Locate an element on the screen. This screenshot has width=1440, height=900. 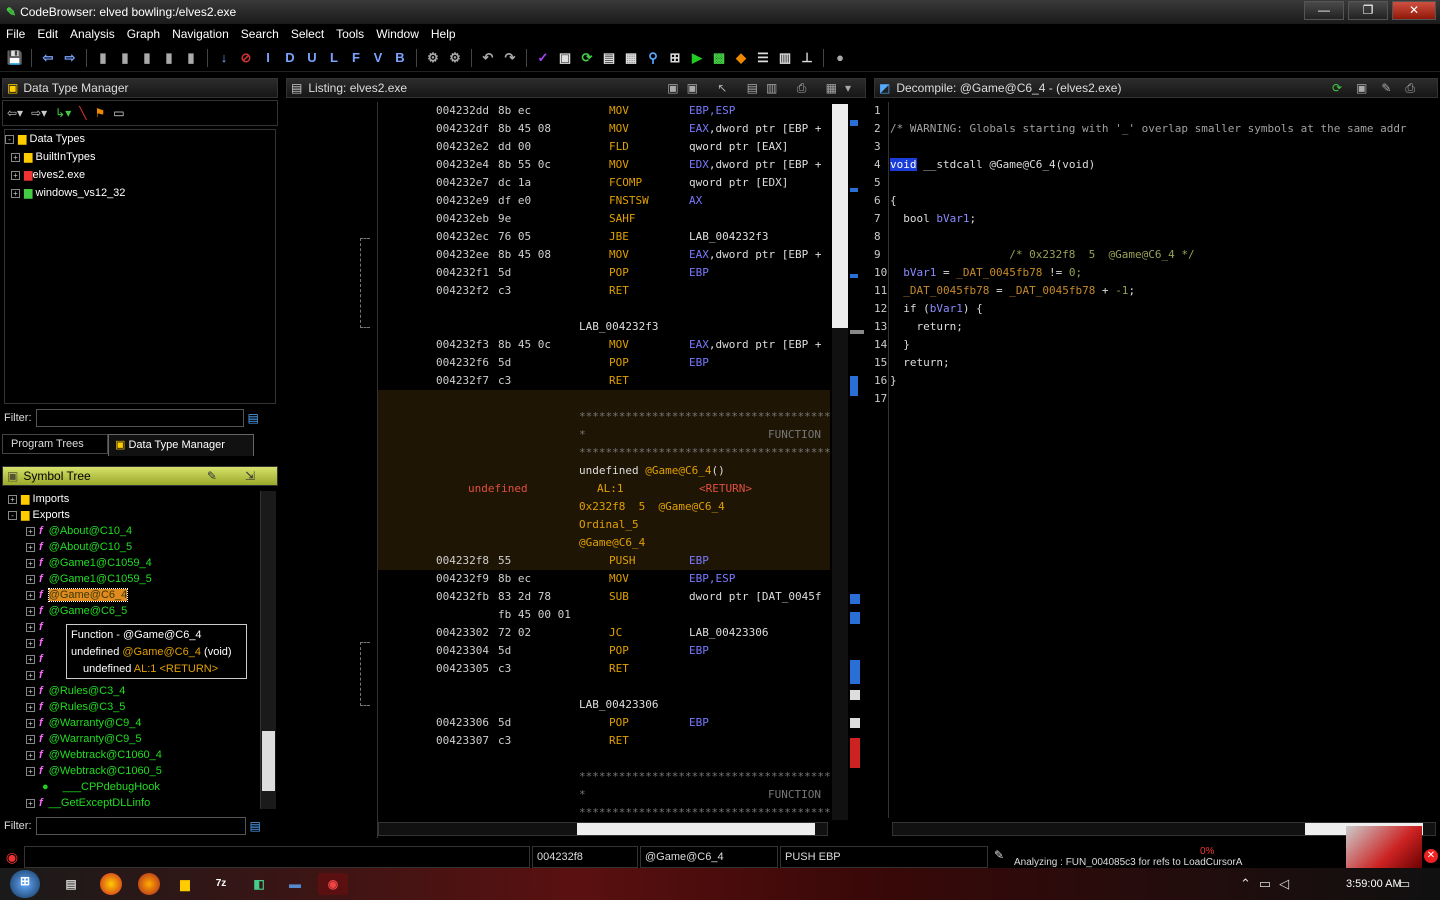
listing-row: 00423302 72 02 JC LAB_00423306 is located at coordinates (604, 633).